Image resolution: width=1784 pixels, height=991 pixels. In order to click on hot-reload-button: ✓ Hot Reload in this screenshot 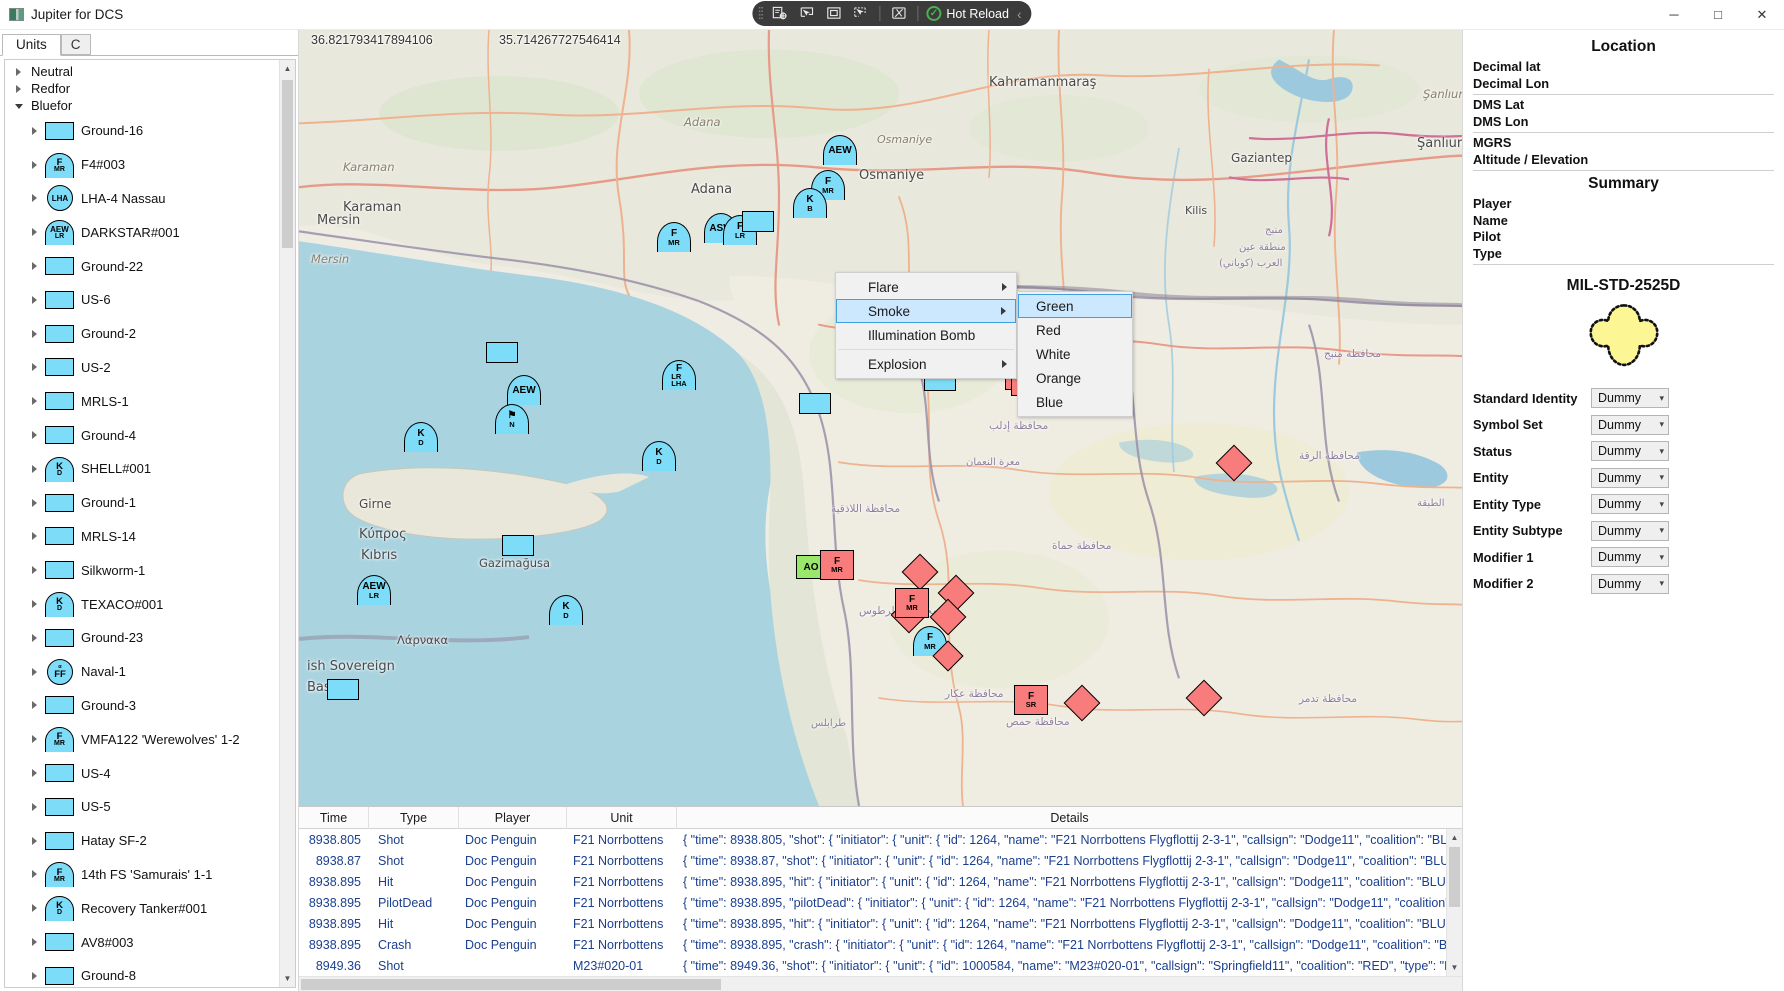, I will do `click(967, 13)`.